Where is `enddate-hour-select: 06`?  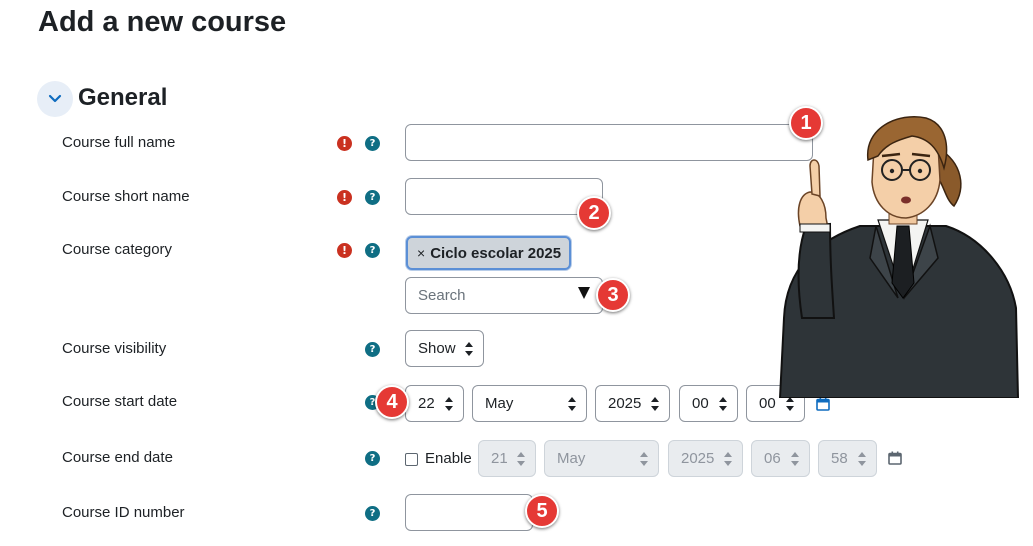 enddate-hour-select: 06 is located at coordinates (780, 458).